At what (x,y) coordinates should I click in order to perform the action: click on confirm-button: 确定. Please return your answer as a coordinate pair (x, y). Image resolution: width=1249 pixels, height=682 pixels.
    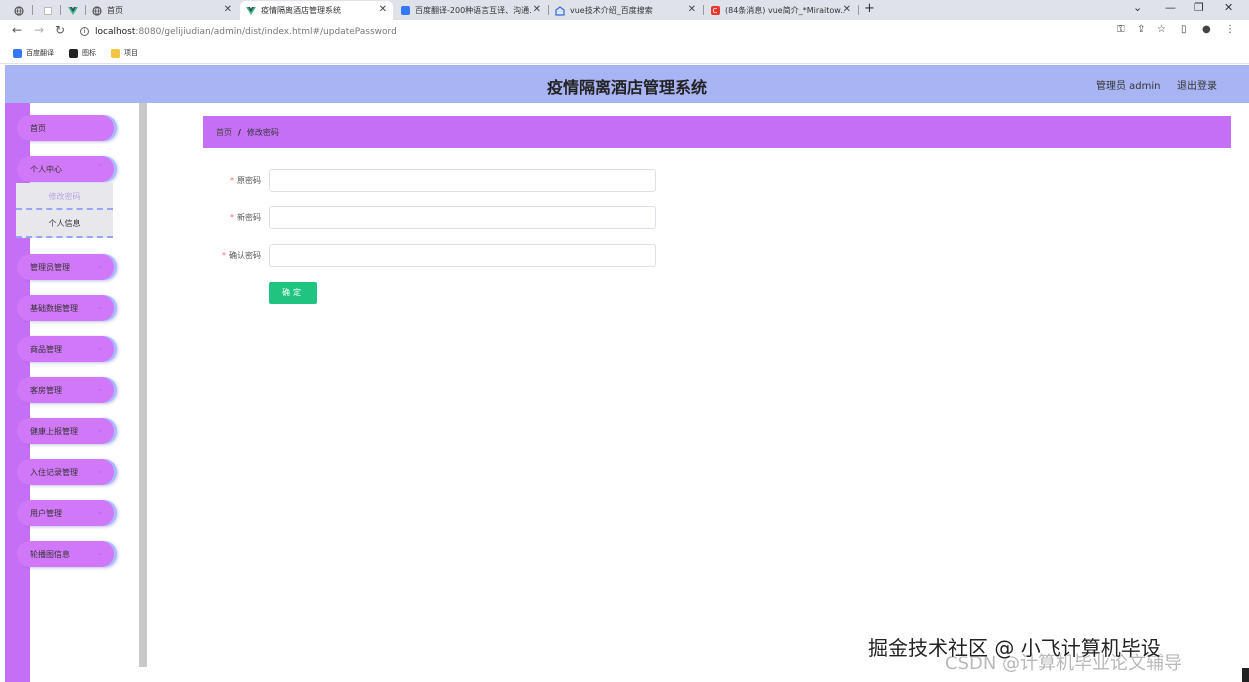
    Looking at the image, I should click on (293, 293).